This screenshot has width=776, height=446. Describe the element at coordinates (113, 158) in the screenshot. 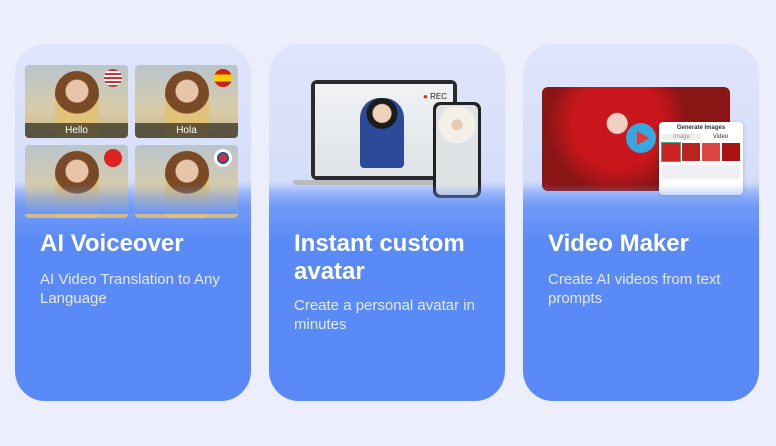

I see `china-flag-icon` at that location.